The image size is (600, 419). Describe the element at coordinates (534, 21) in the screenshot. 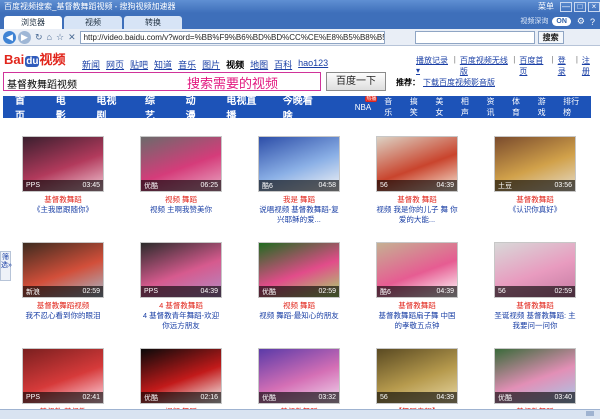

I see `video-accel-label: 视频深询` at that location.